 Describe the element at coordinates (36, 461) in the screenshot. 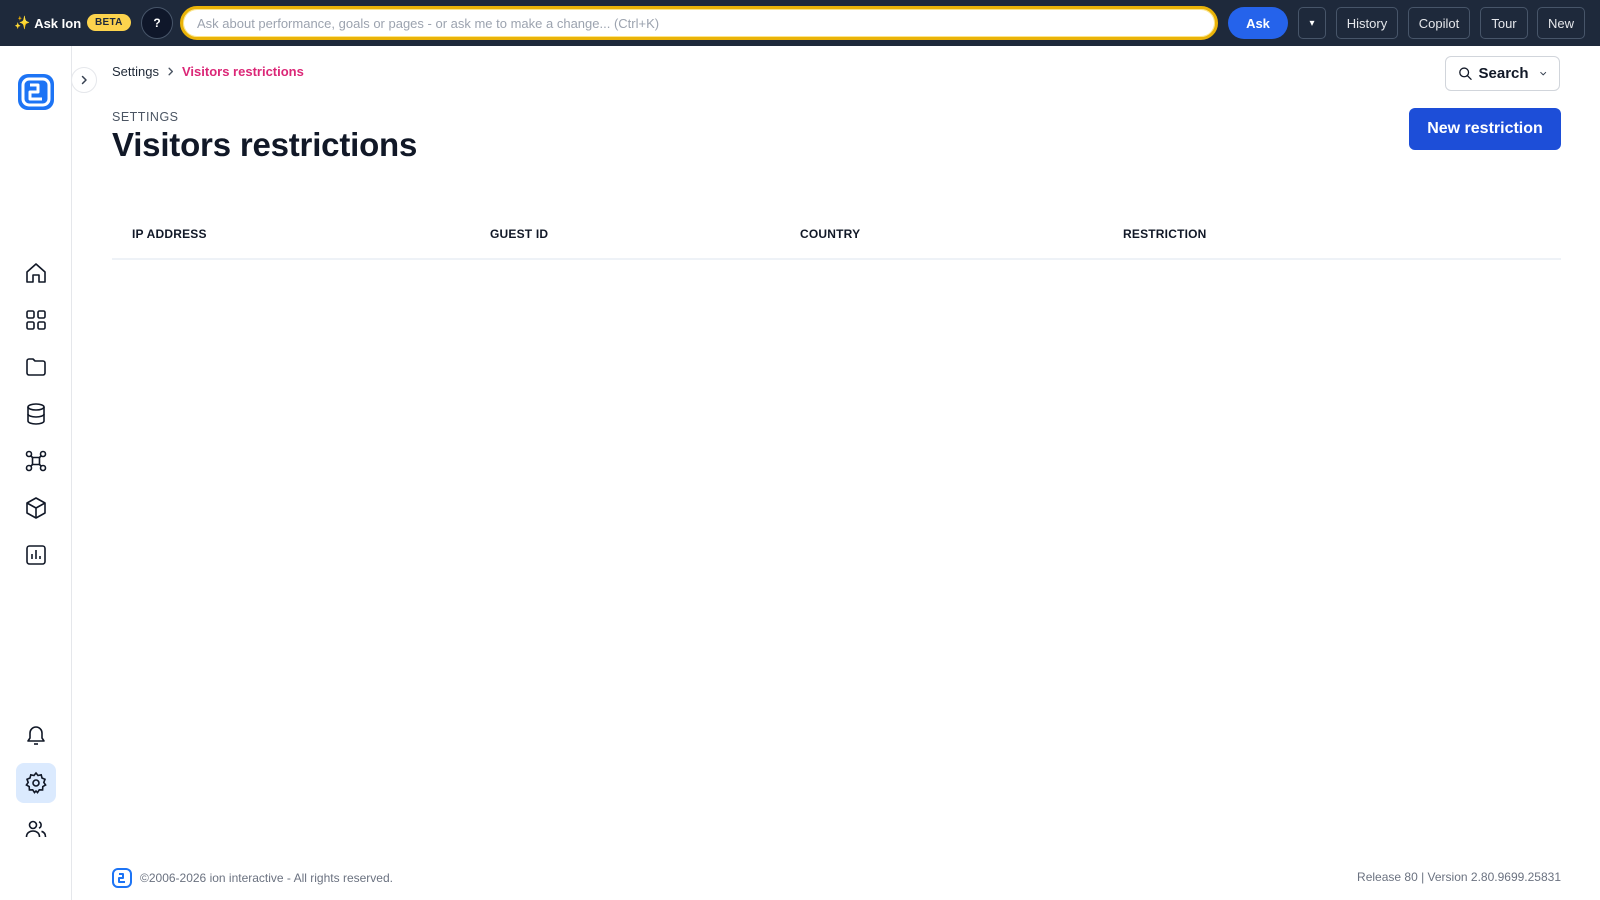

I see `integrations-icon` at that location.